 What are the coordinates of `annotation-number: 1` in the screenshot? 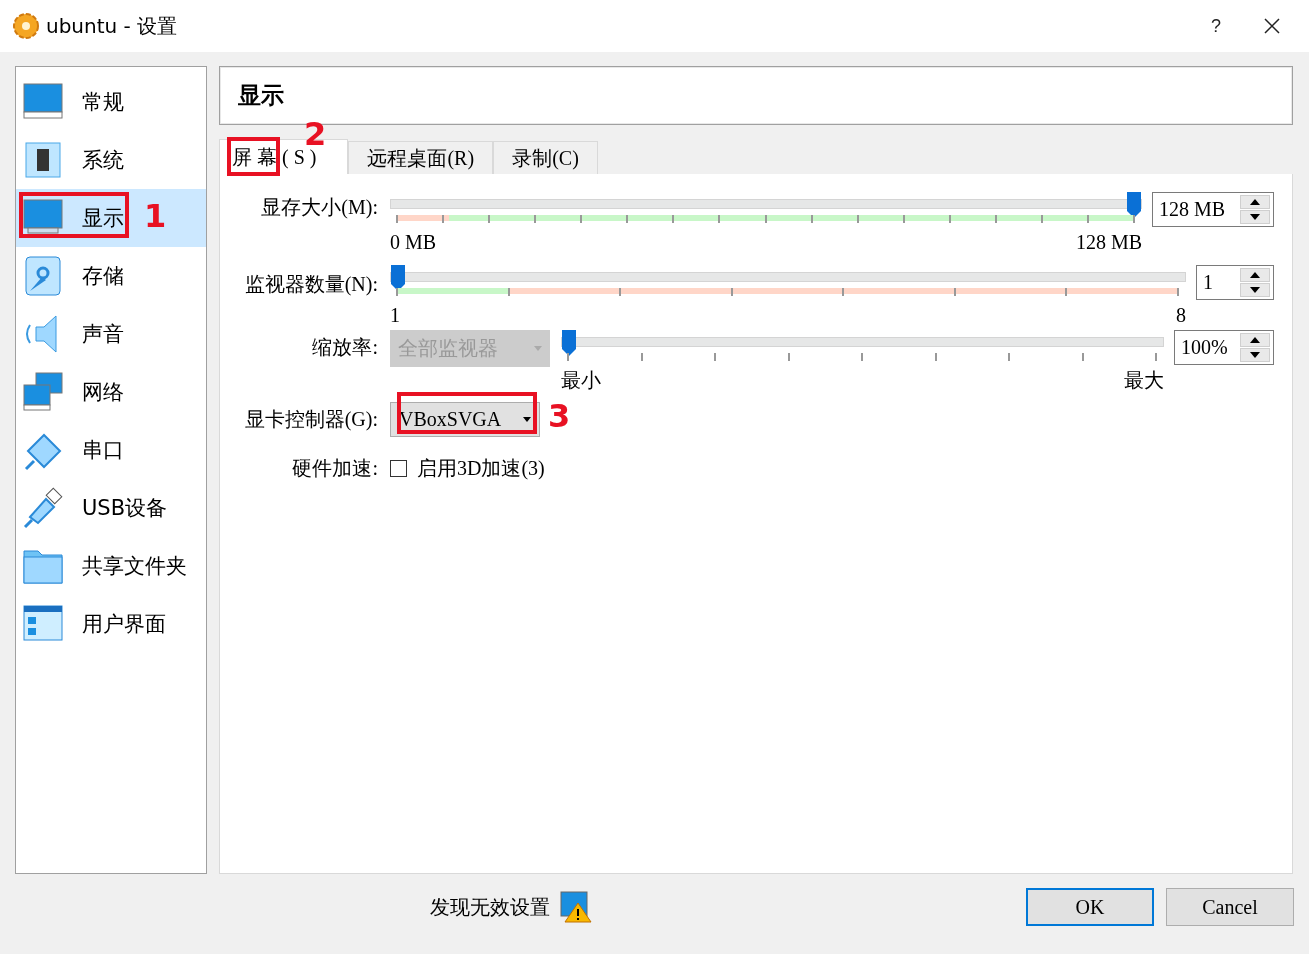 It's located at (155, 216).